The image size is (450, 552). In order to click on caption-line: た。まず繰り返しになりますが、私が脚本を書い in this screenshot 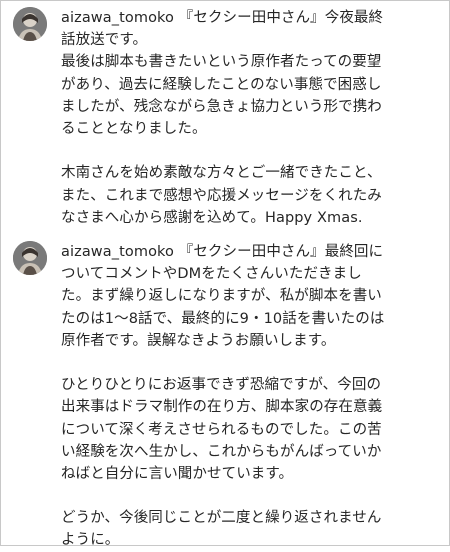, I will do `click(221, 296)`.